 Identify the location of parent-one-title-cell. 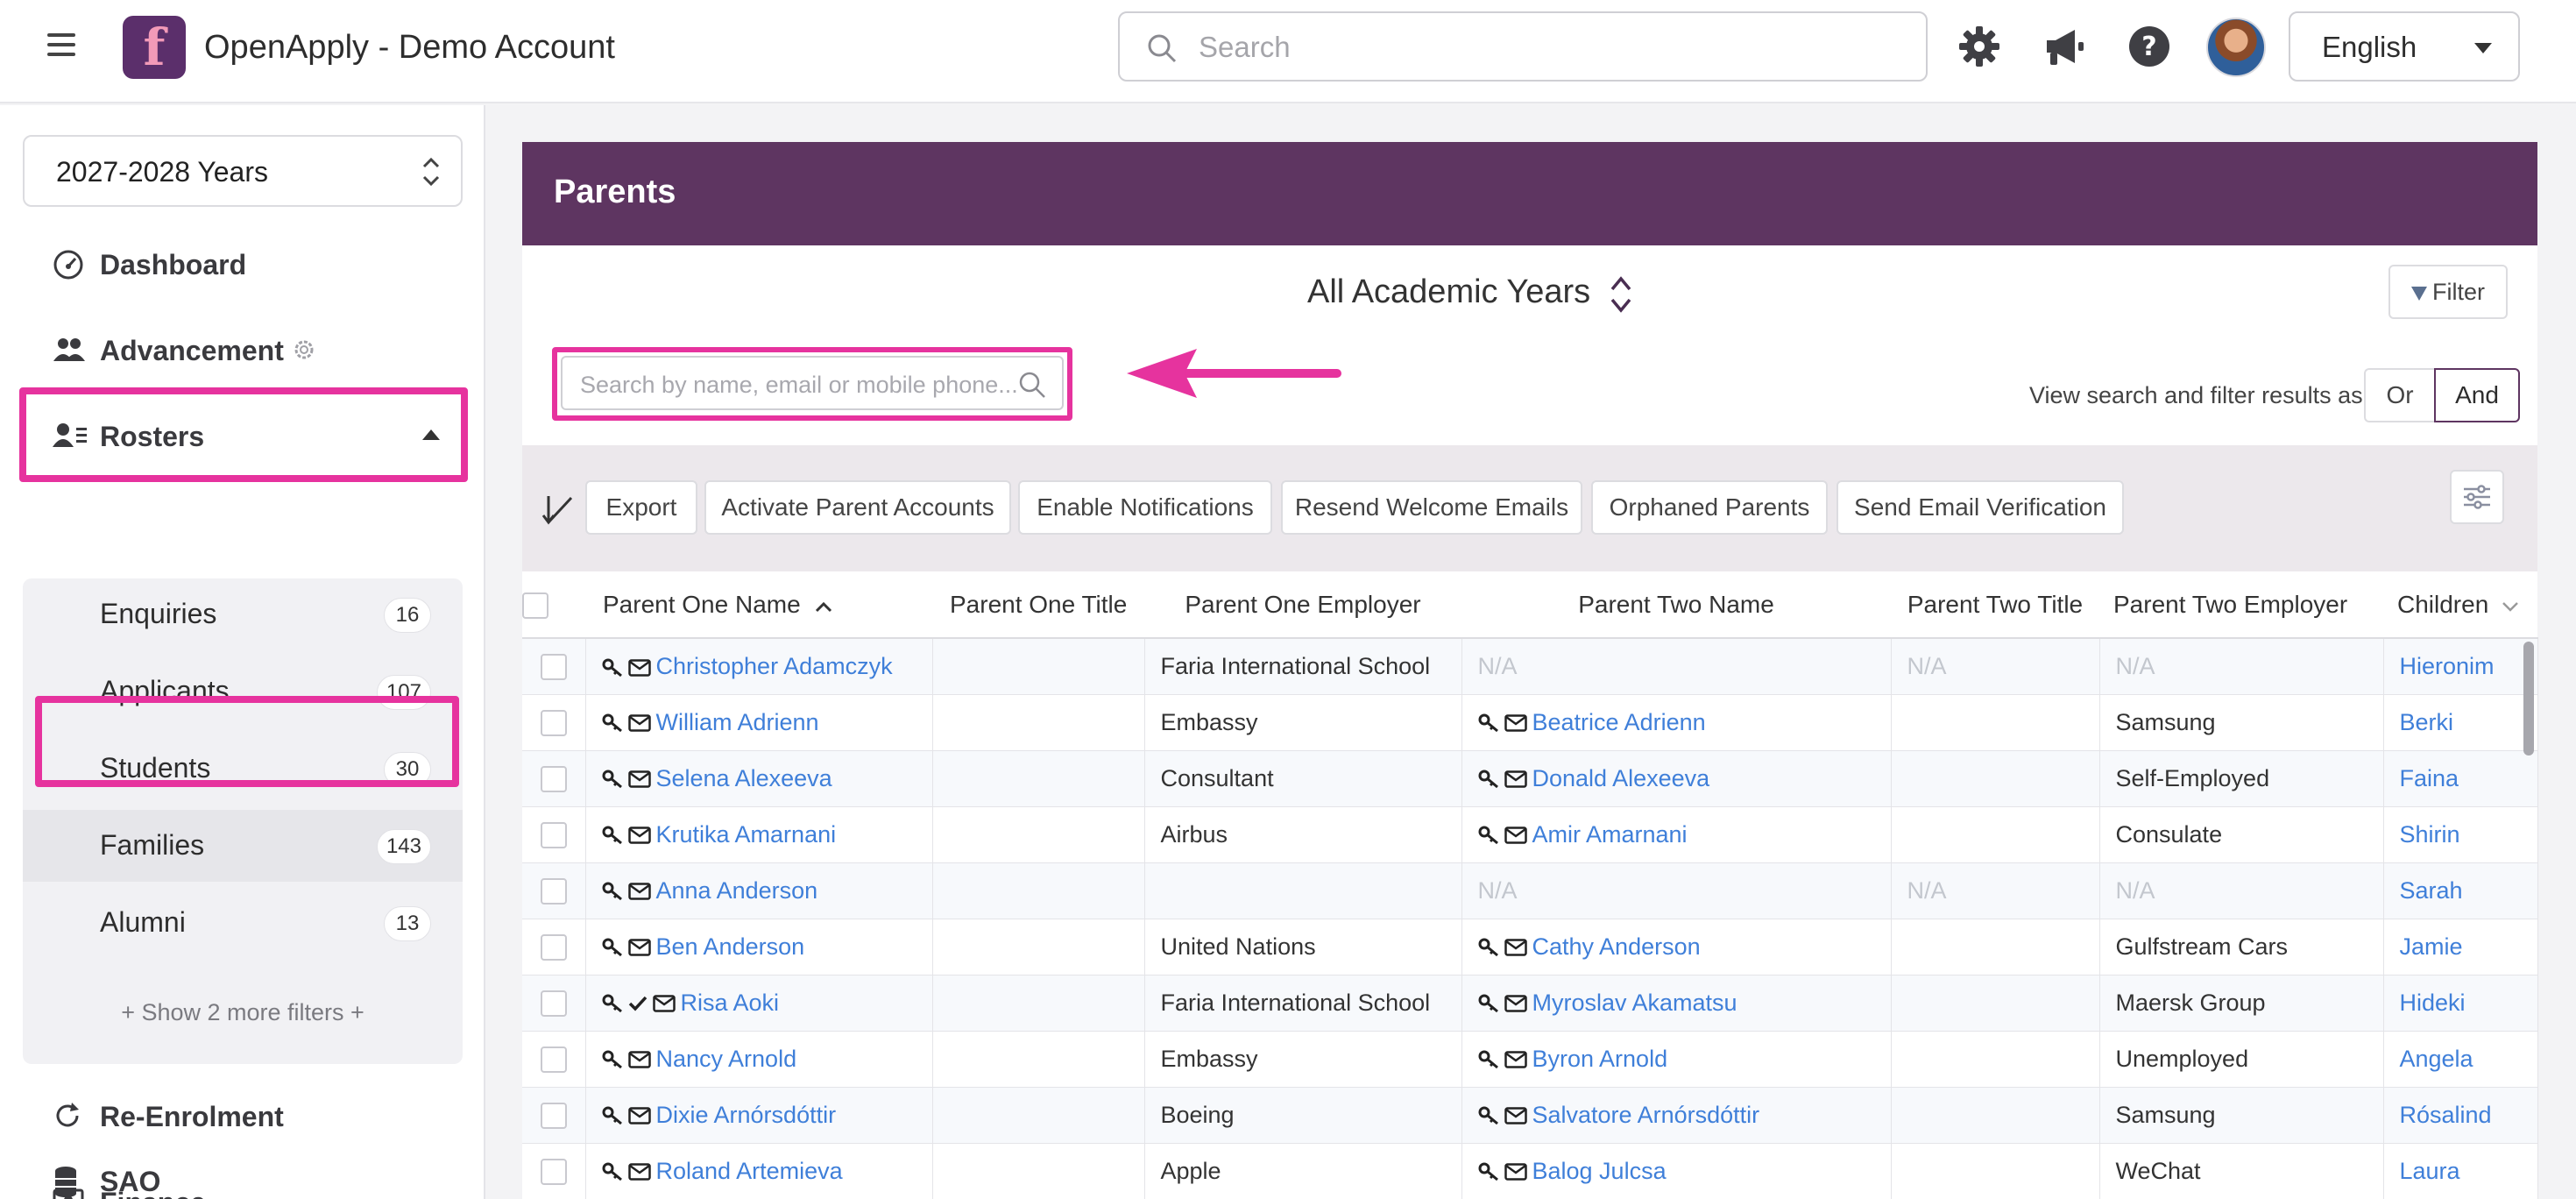
(1038, 890).